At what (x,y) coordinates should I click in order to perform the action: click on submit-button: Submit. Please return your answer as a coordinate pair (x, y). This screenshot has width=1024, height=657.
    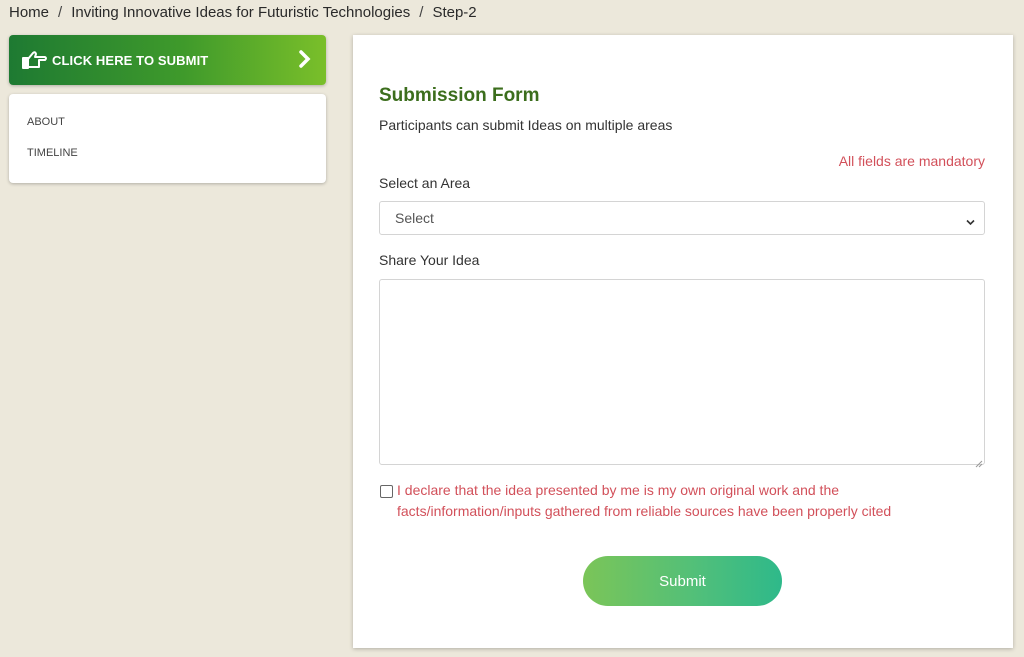
    Looking at the image, I should click on (682, 581).